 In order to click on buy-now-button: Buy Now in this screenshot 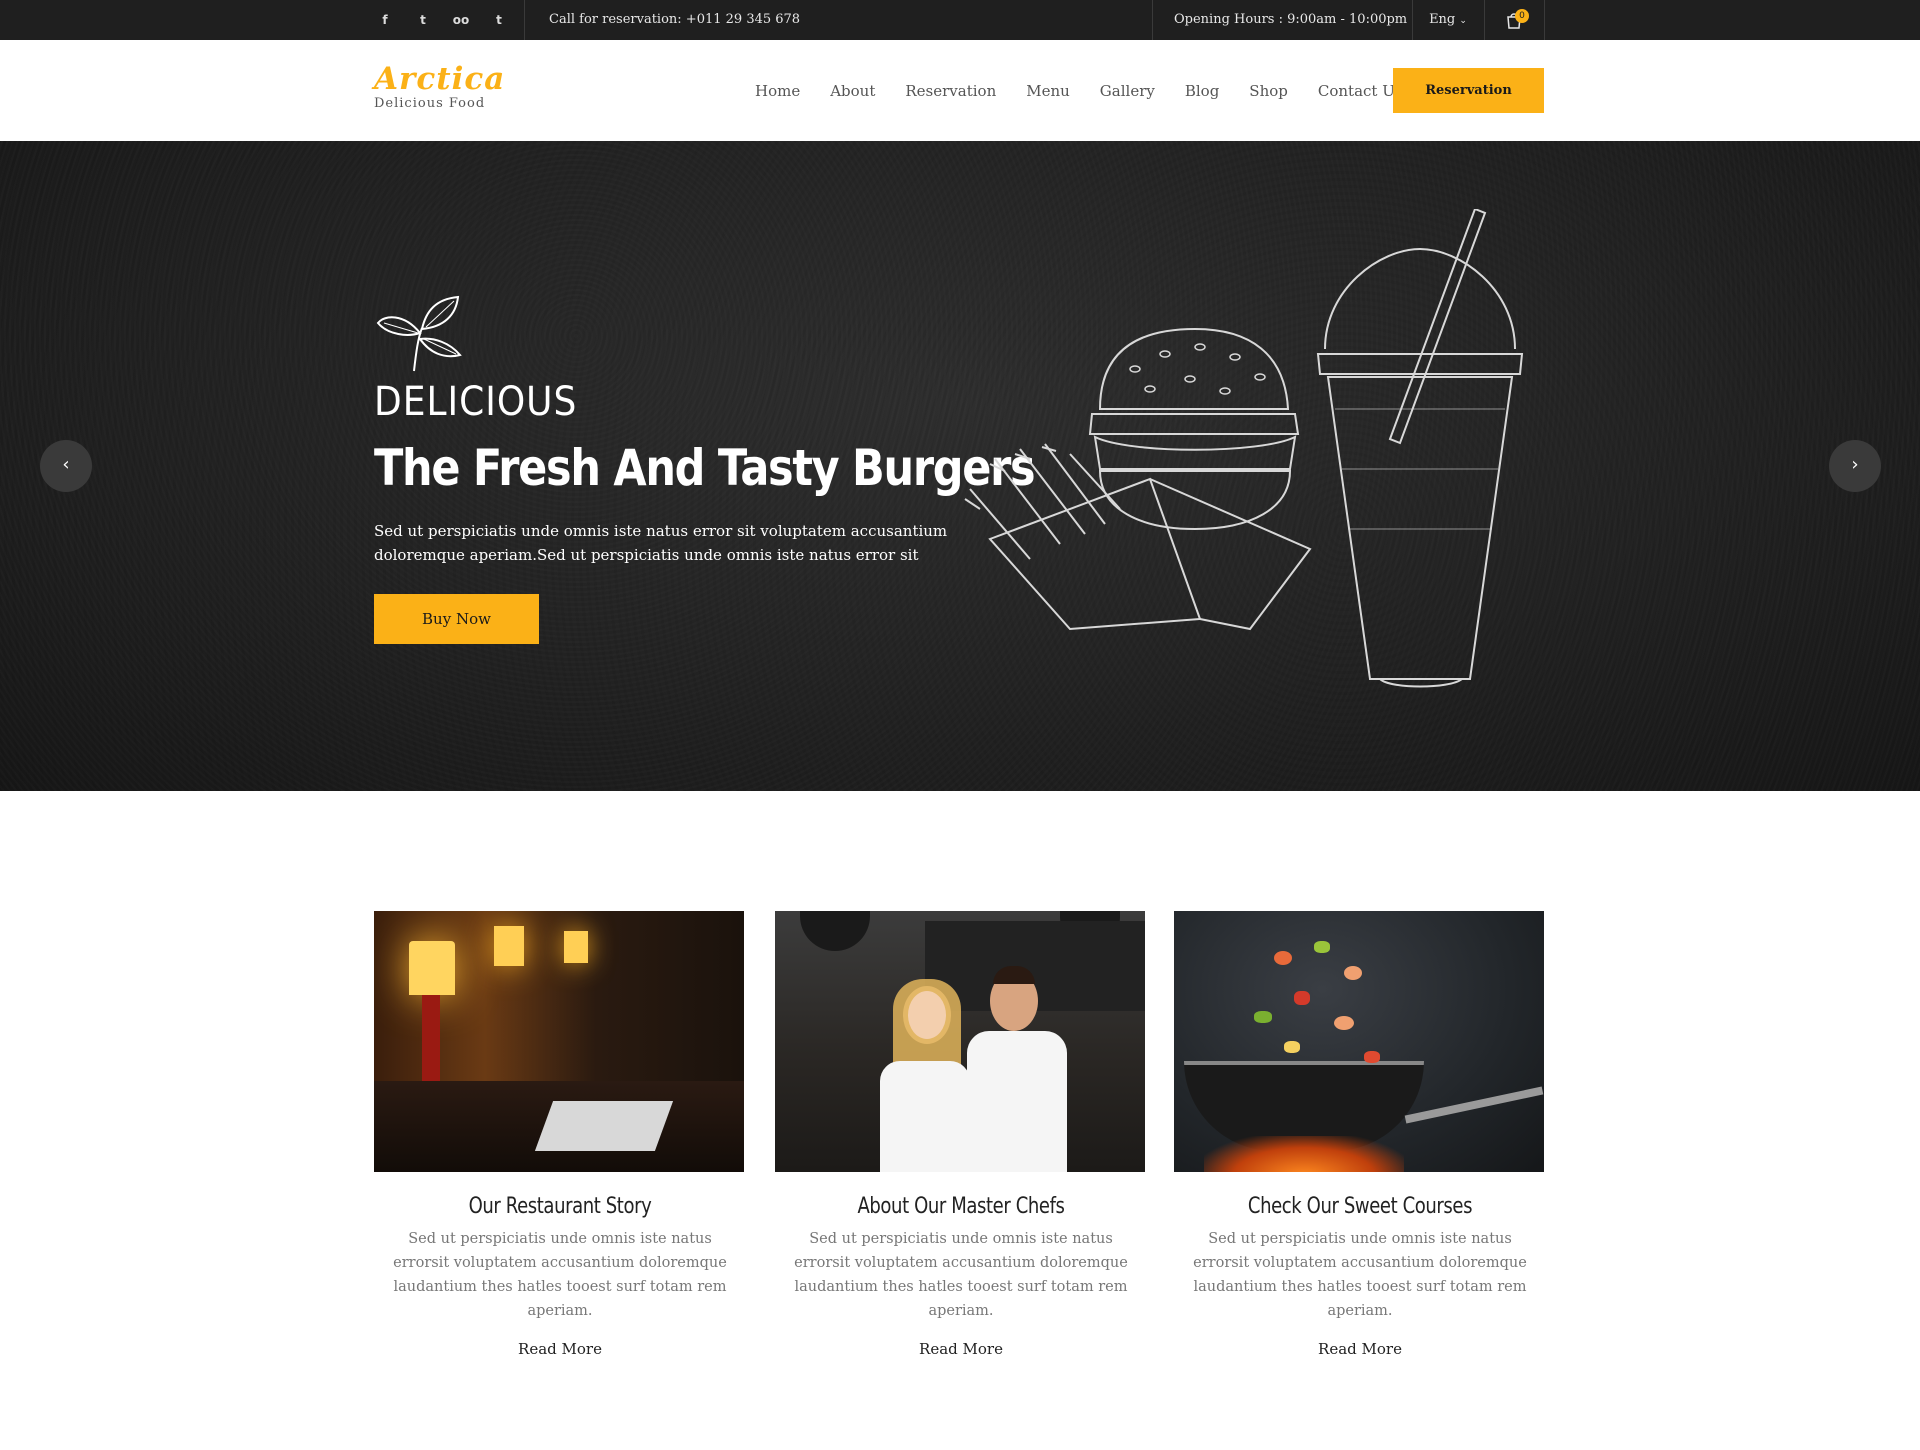, I will do `click(456, 619)`.